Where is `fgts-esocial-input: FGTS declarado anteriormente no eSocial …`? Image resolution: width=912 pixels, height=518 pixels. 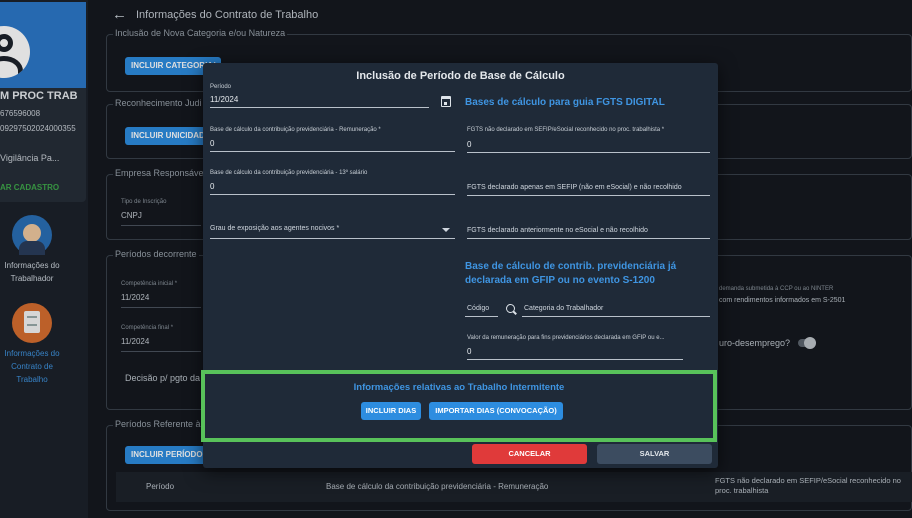
fgts-esocial-input: FGTS declarado anteriormente no eSocial … is located at coordinates (557, 230).